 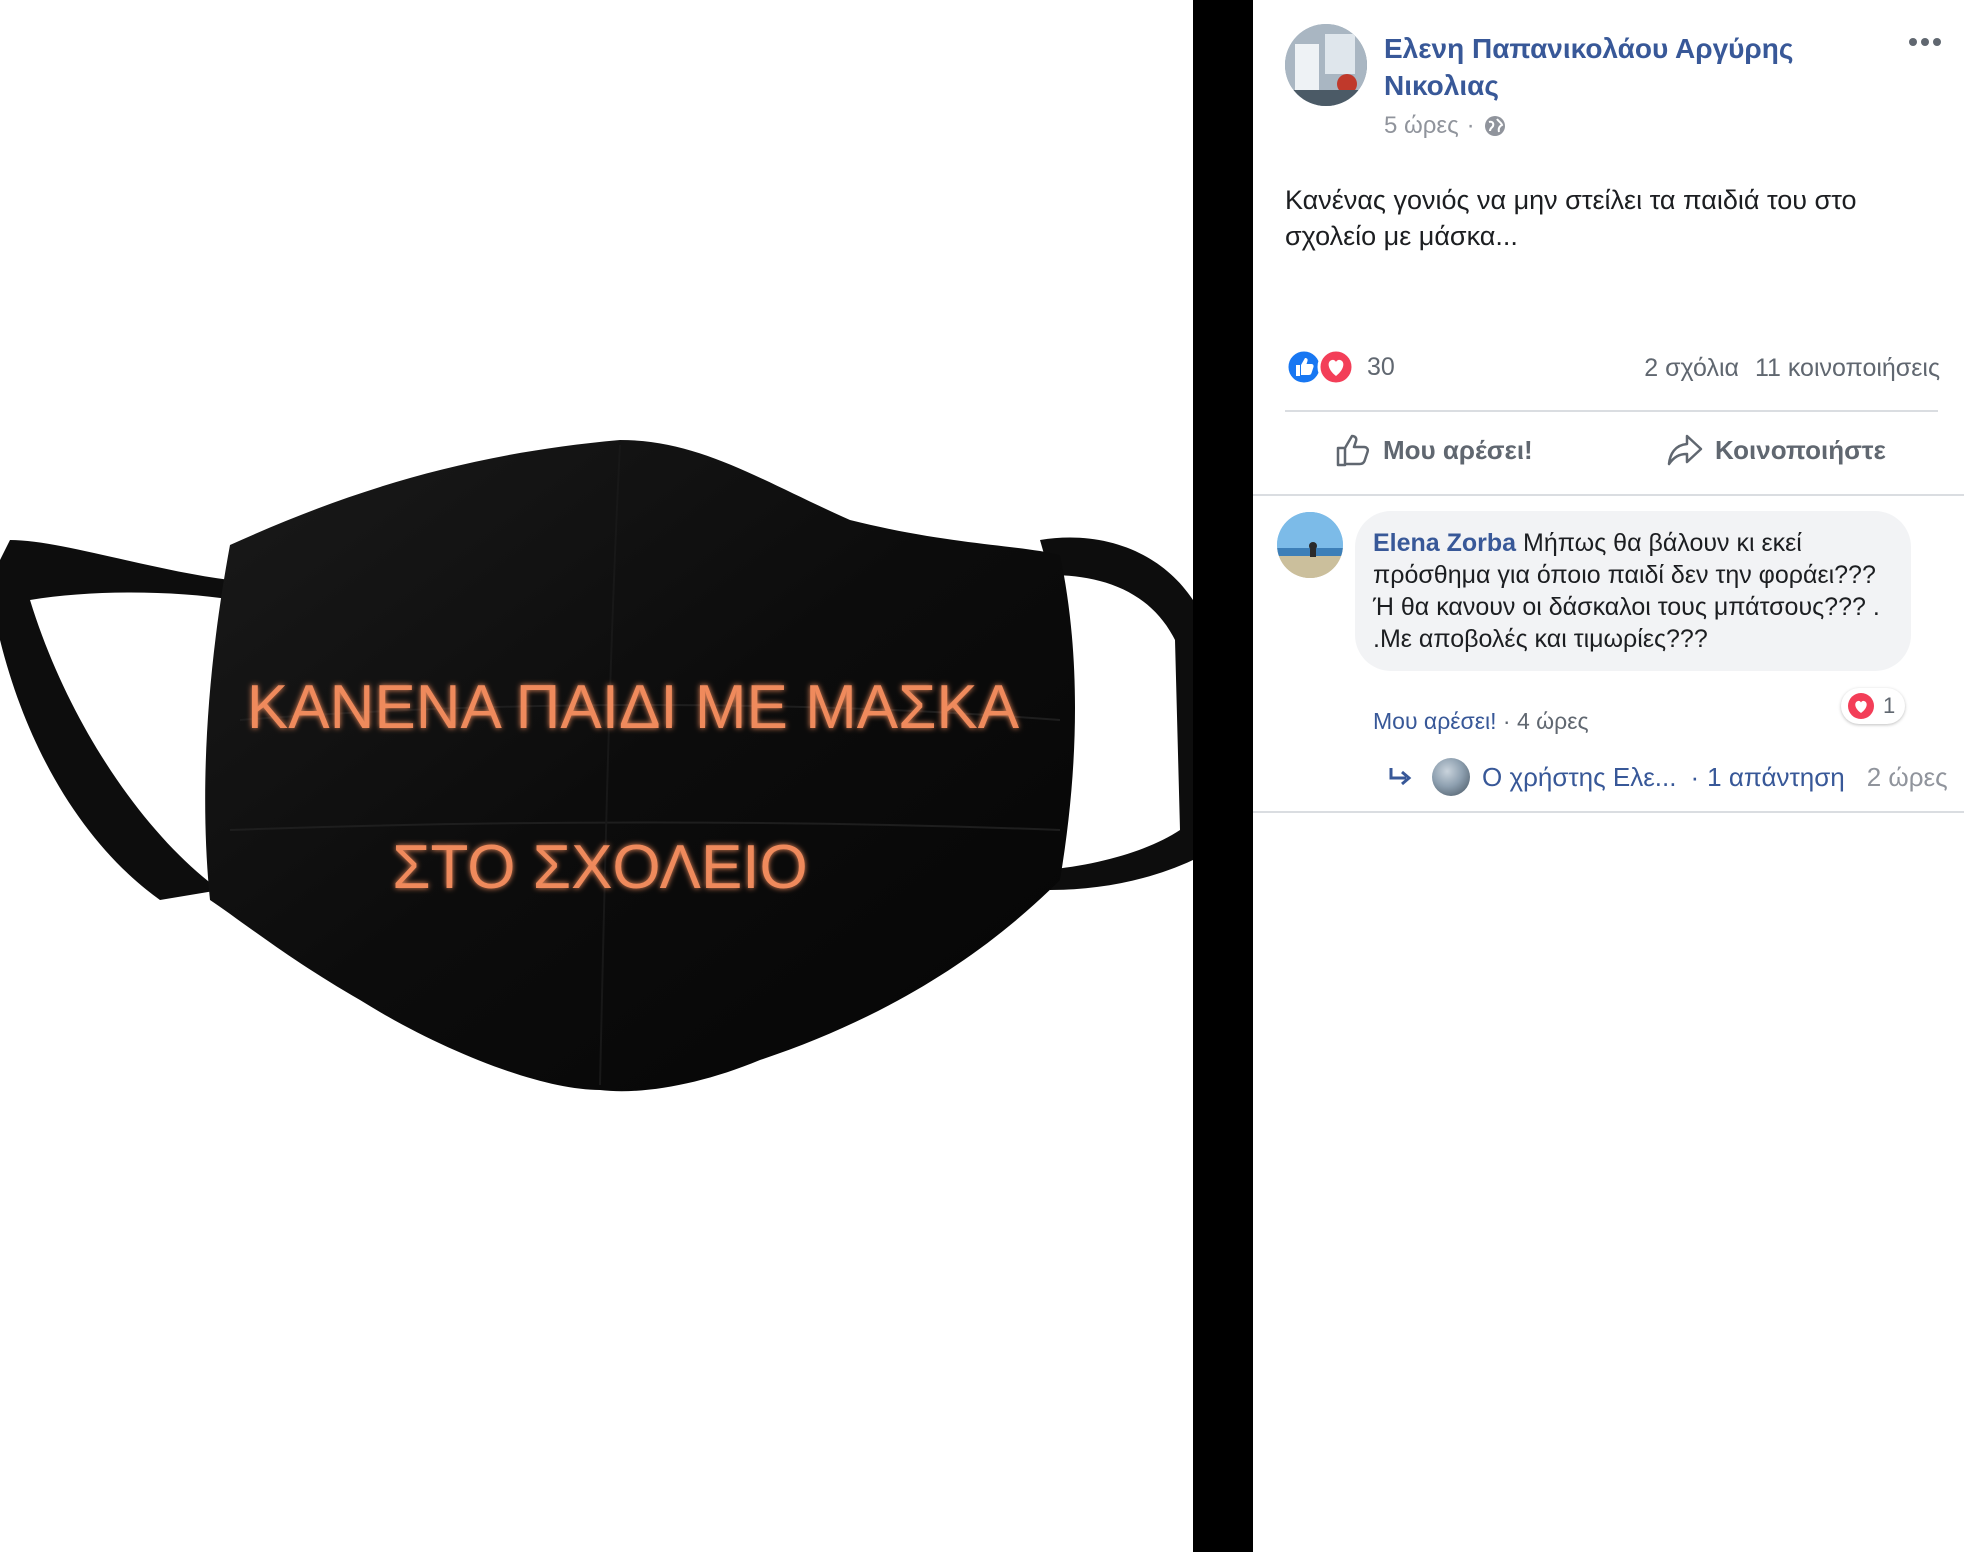 What do you see at coordinates (1907, 776) in the screenshot?
I see `reply-time: 2 ώρες` at bounding box center [1907, 776].